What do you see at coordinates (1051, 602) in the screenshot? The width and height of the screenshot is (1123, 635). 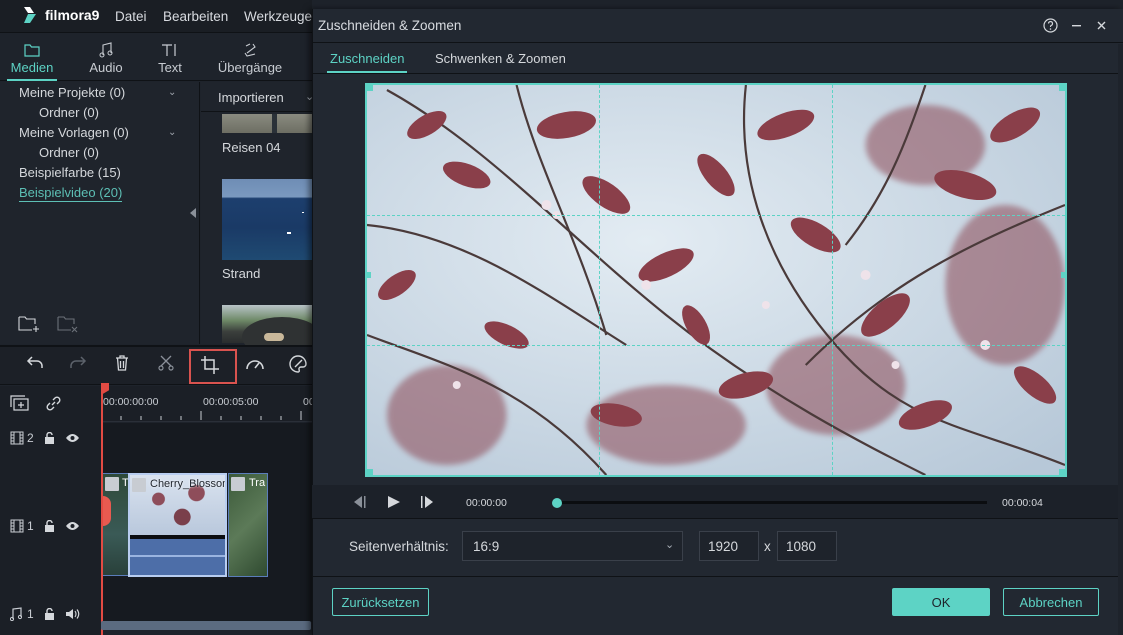 I see `cancel-button: Abbrechen` at bounding box center [1051, 602].